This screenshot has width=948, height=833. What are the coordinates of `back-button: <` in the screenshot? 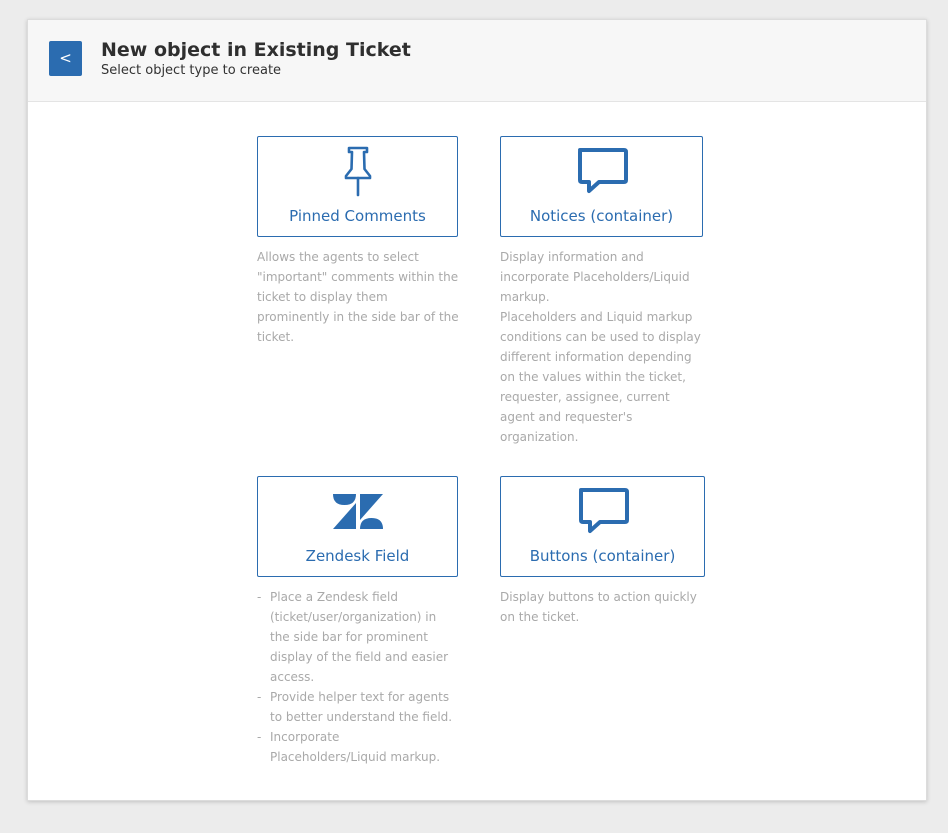 It's located at (65, 58).